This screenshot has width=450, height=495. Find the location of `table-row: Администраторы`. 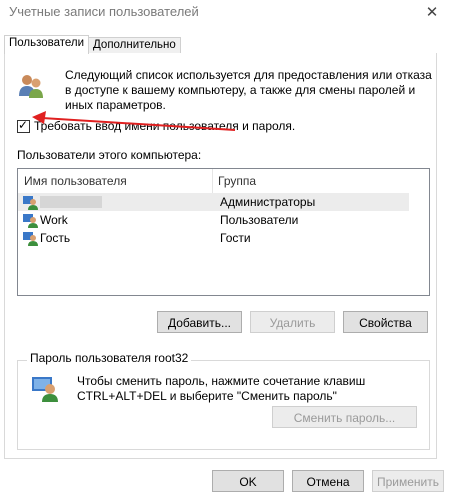

table-row: Администраторы is located at coordinates (213, 202).